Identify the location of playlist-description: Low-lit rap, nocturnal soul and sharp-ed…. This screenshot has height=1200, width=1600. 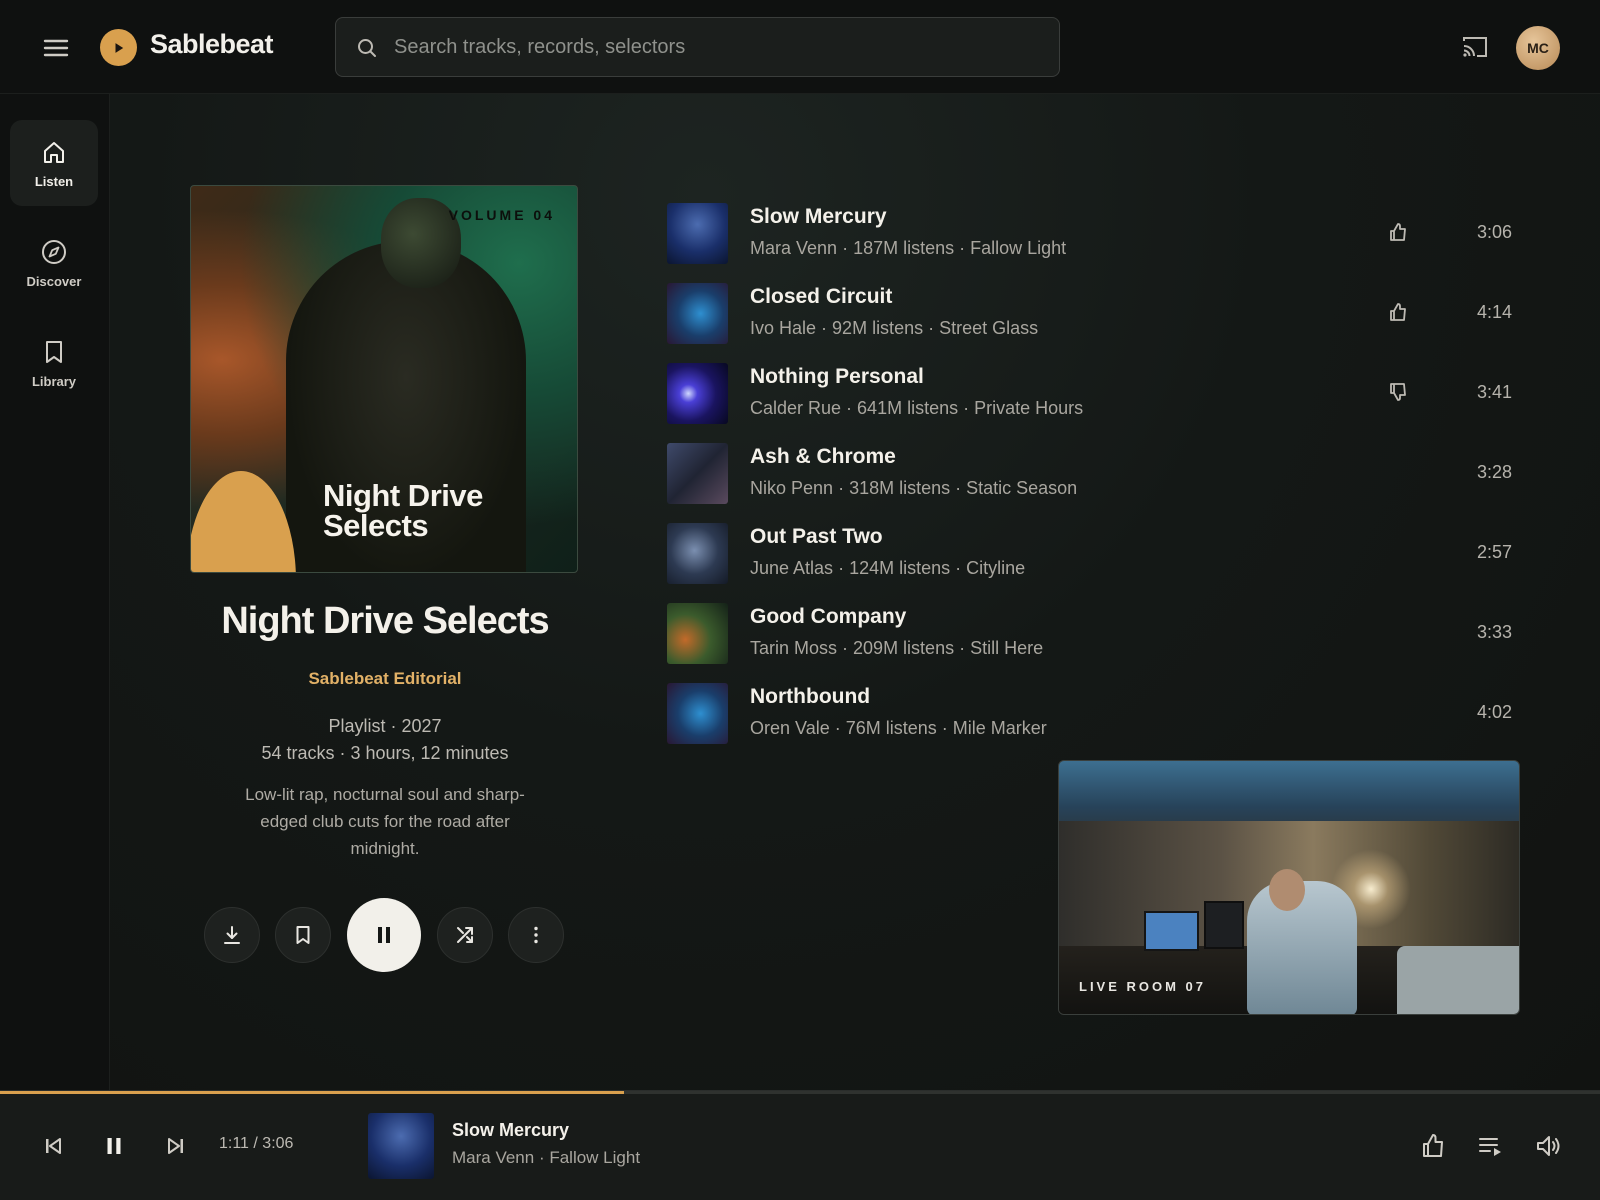
(385, 821).